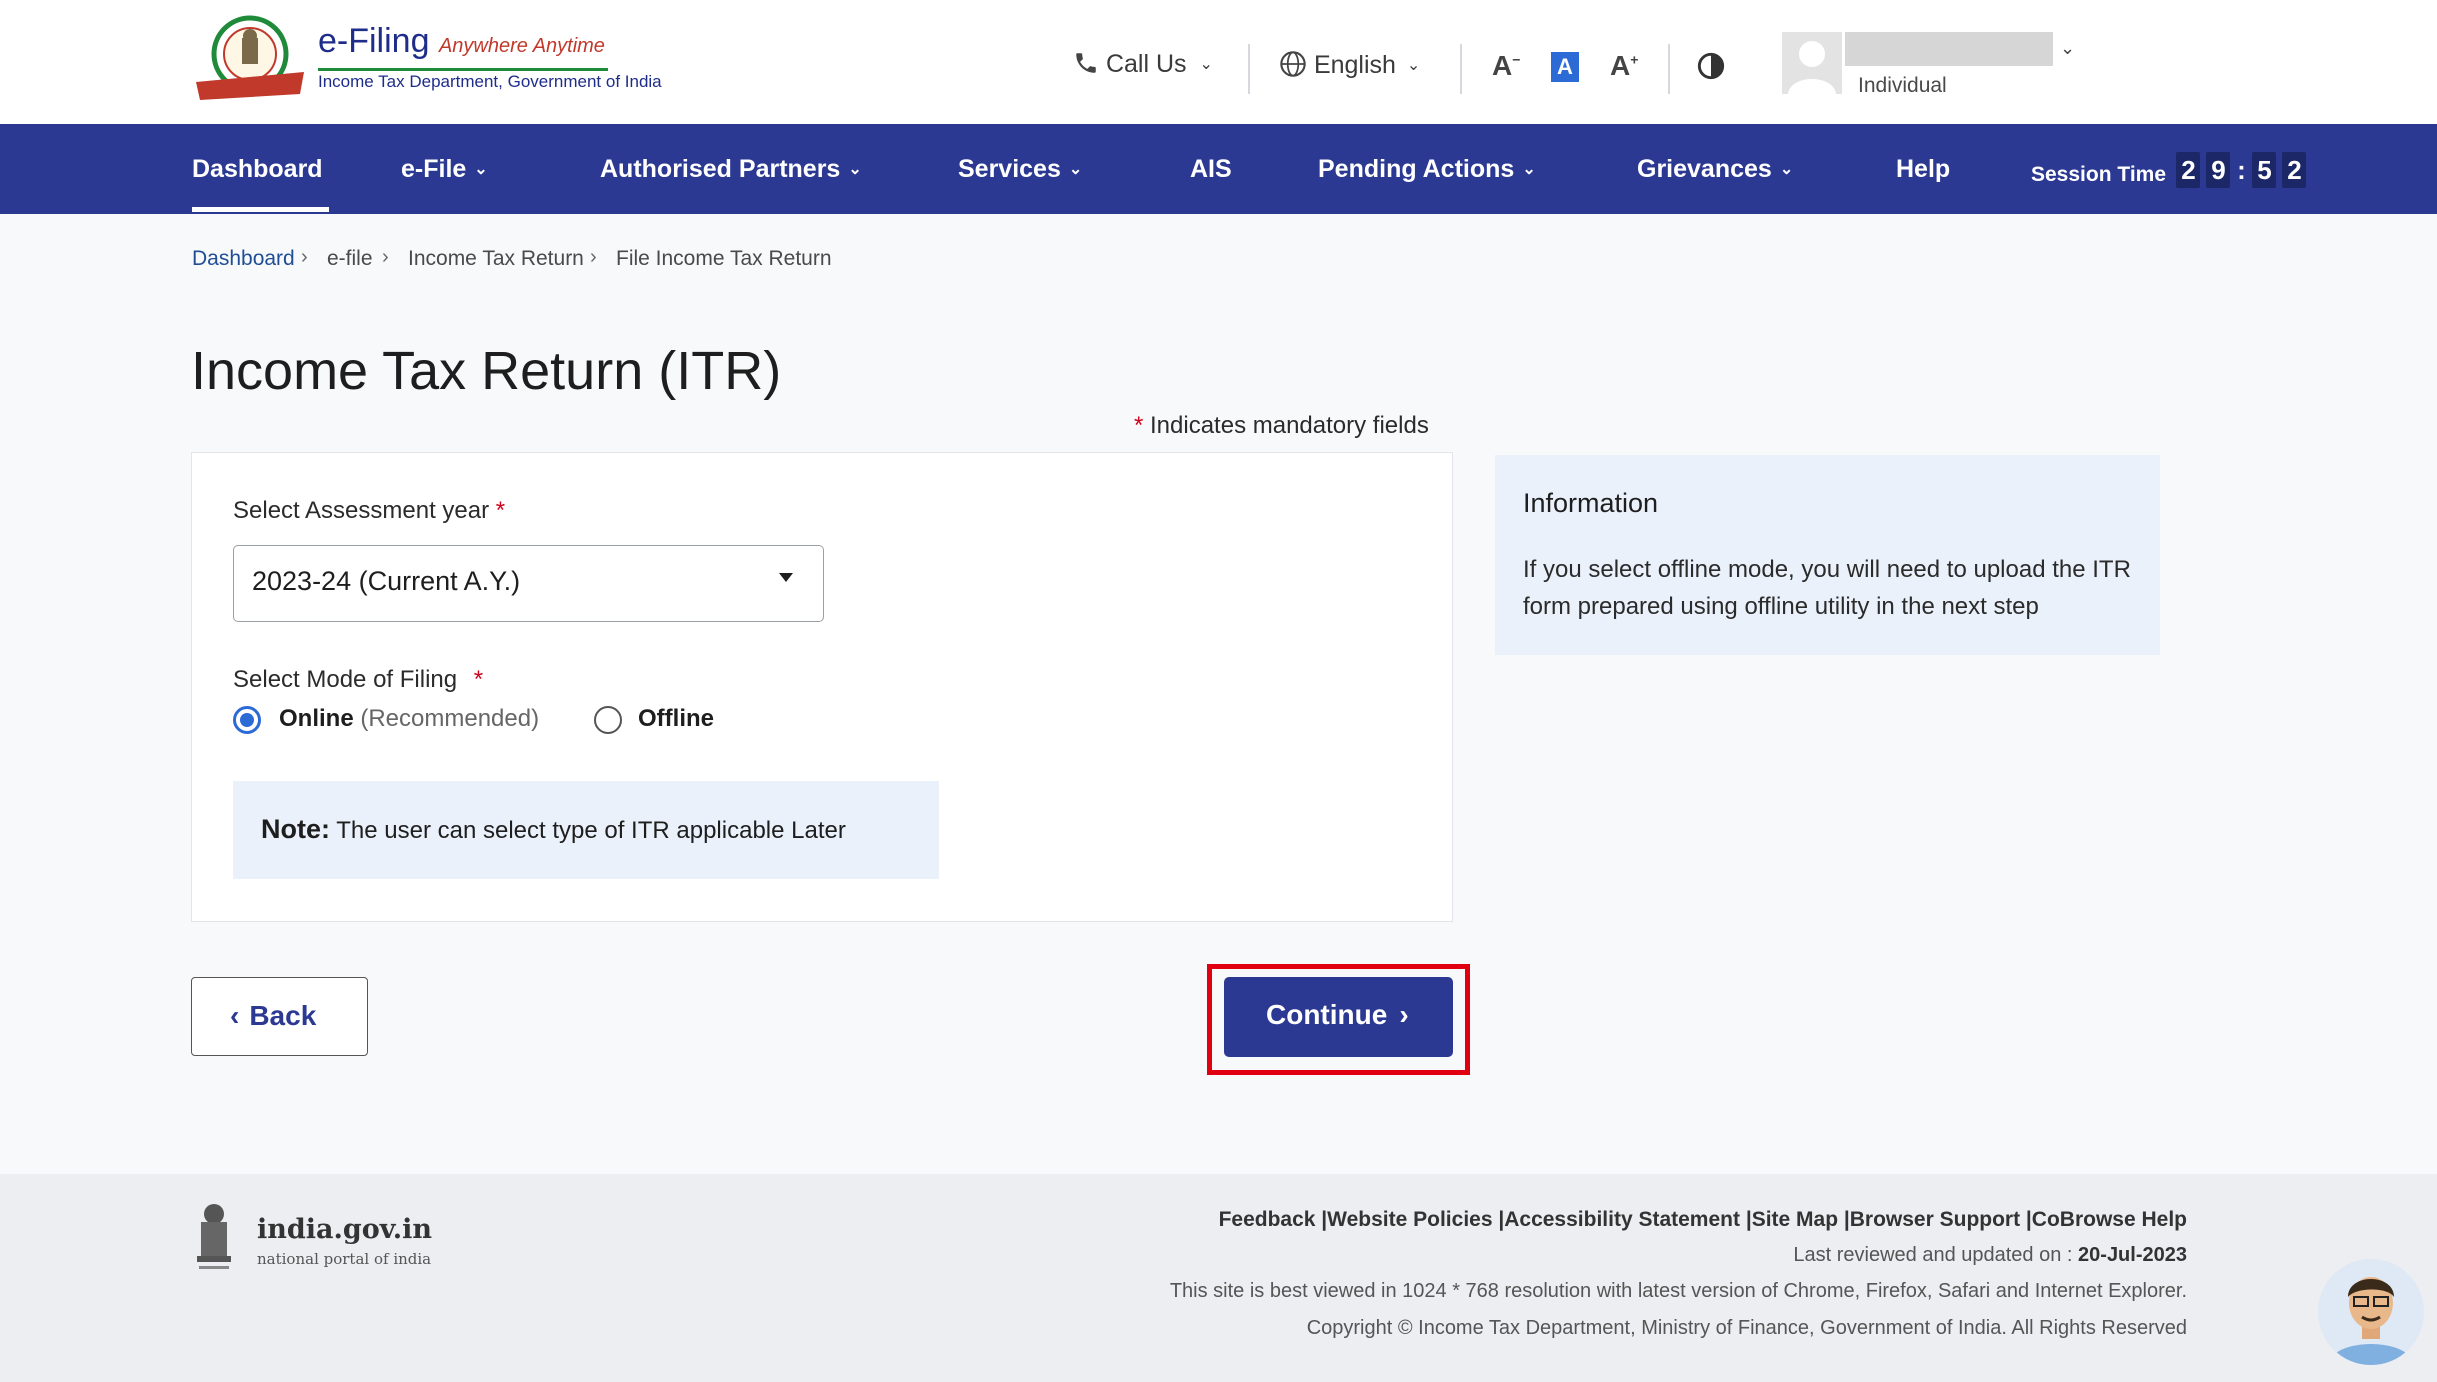  Describe the element at coordinates (2099, 174) in the screenshot. I see `session-label: Session Time` at that location.